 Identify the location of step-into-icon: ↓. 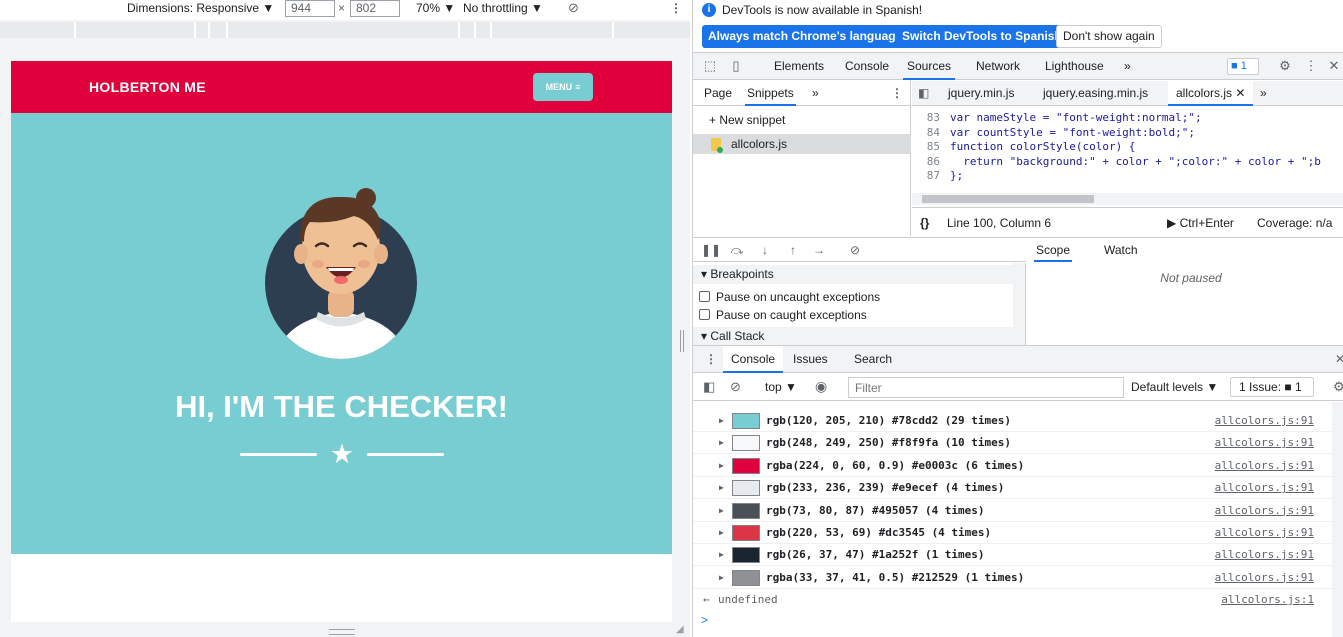
(765, 250).